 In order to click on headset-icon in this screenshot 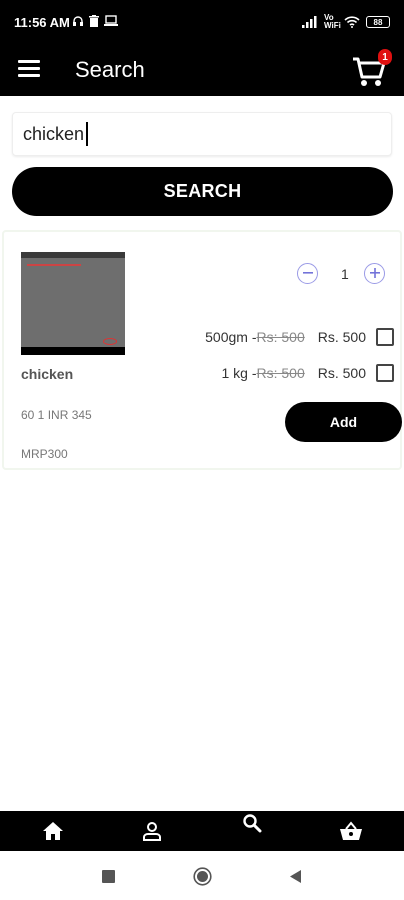, I will do `click(78, 21)`.